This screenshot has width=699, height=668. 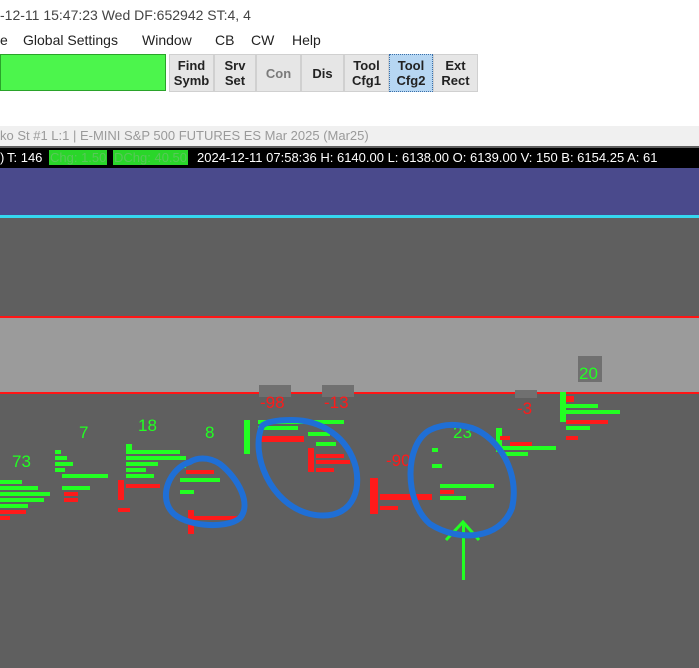 What do you see at coordinates (70, 40) in the screenshot?
I see `menu-item-global-settings: Global Settings` at bounding box center [70, 40].